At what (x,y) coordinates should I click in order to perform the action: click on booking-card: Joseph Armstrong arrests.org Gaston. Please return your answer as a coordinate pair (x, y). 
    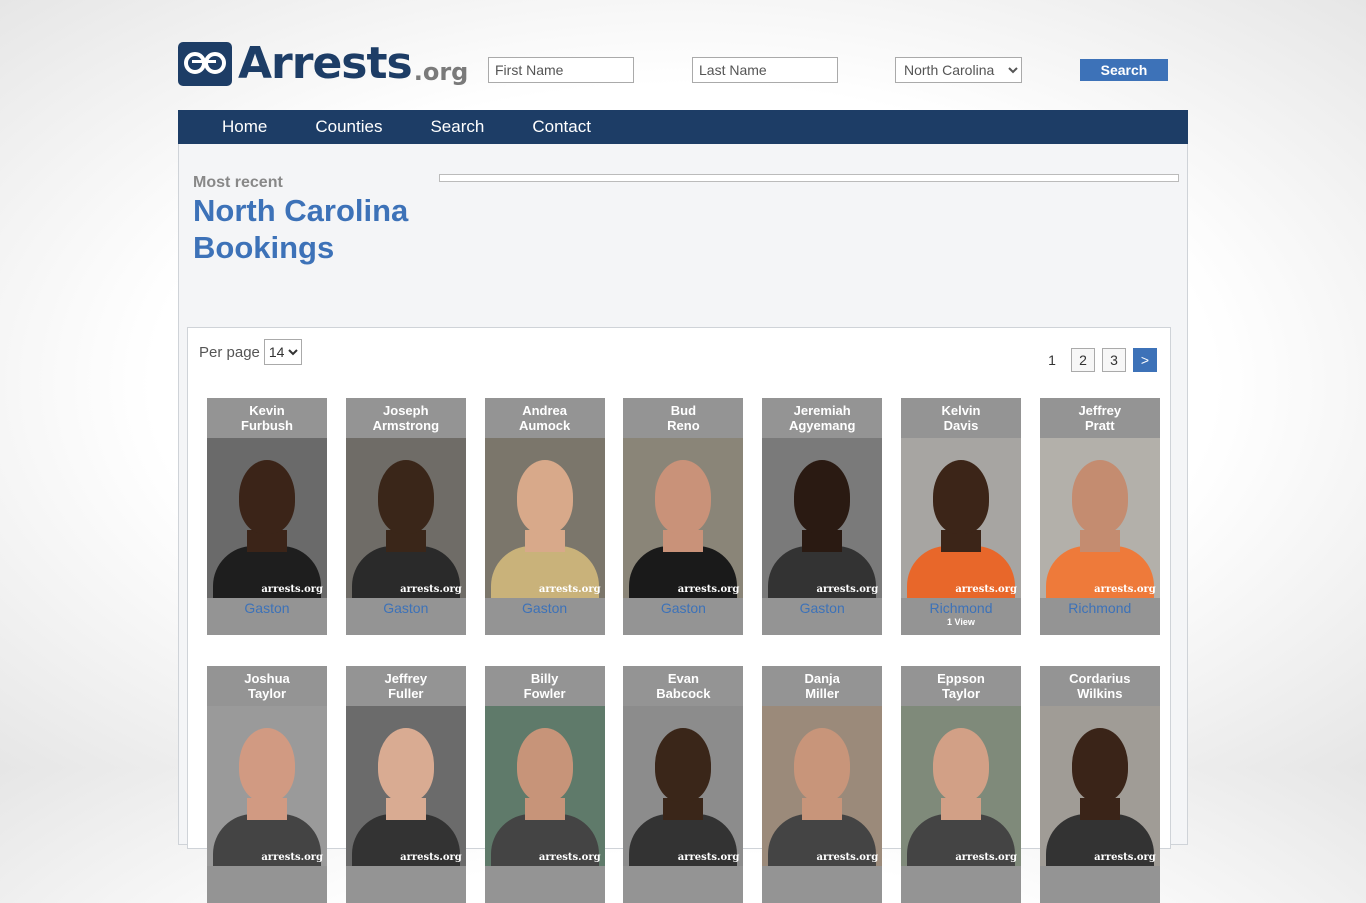
    Looking at the image, I should click on (405, 516).